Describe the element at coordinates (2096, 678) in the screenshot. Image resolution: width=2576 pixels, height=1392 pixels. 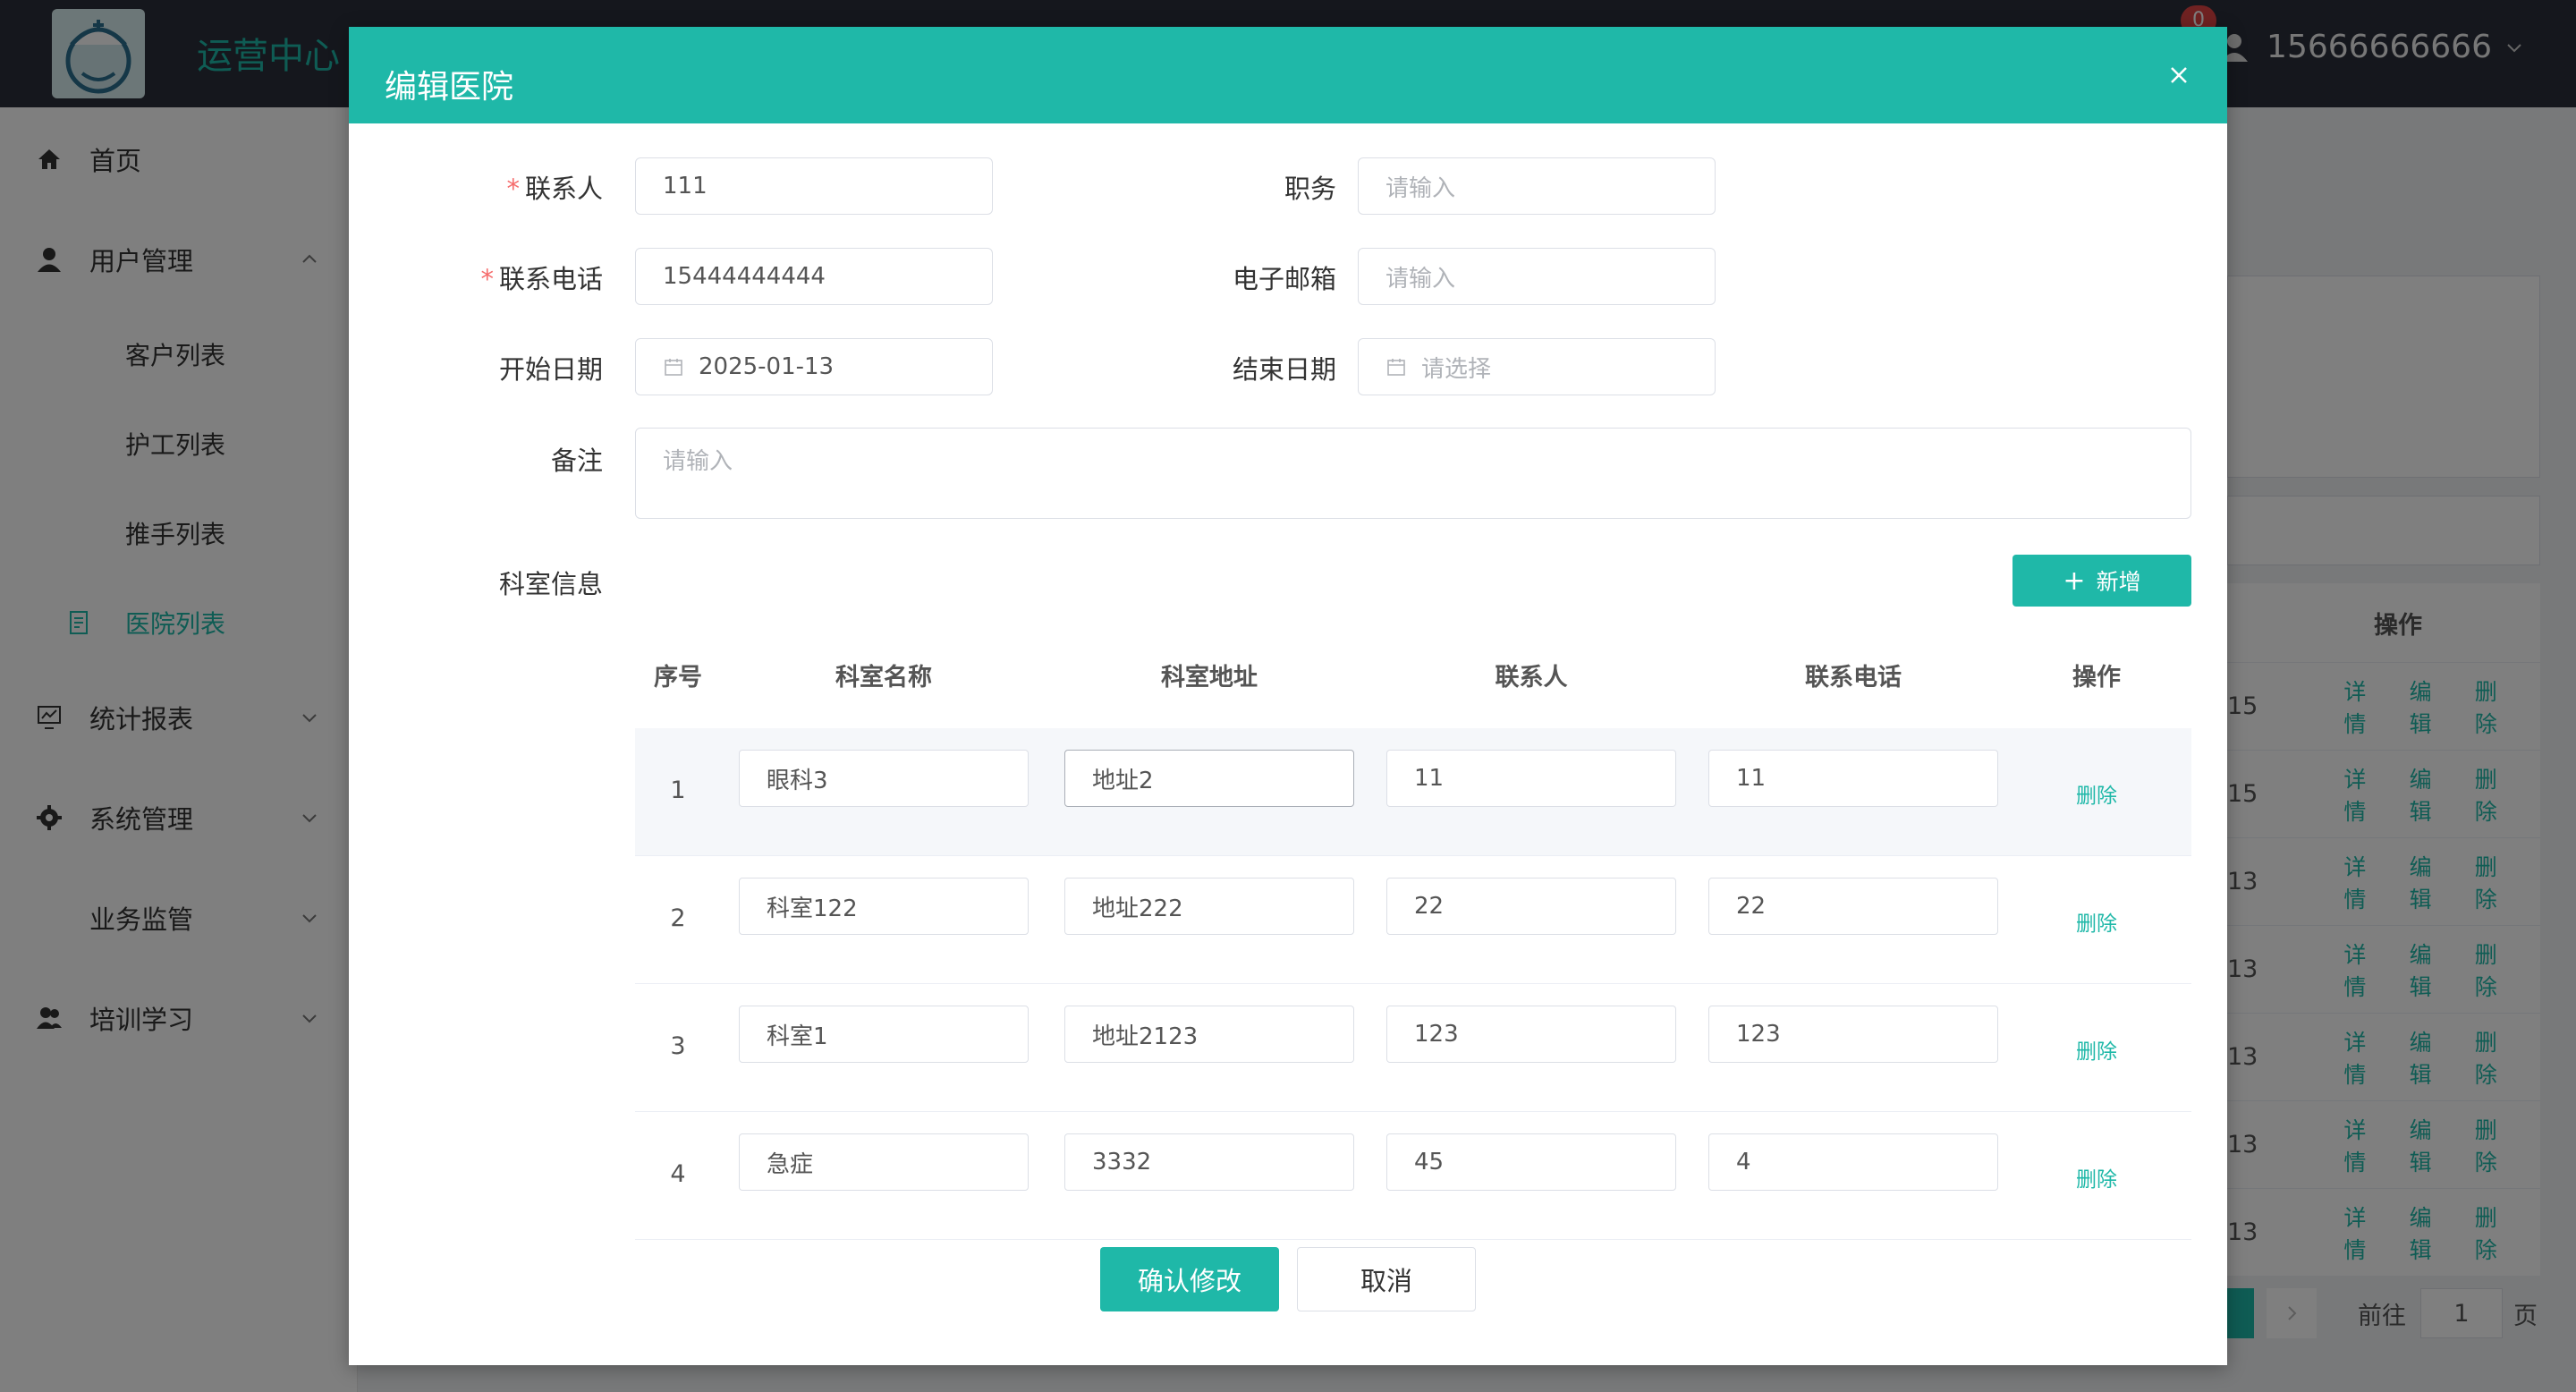
I see `column-header: 操作` at that location.